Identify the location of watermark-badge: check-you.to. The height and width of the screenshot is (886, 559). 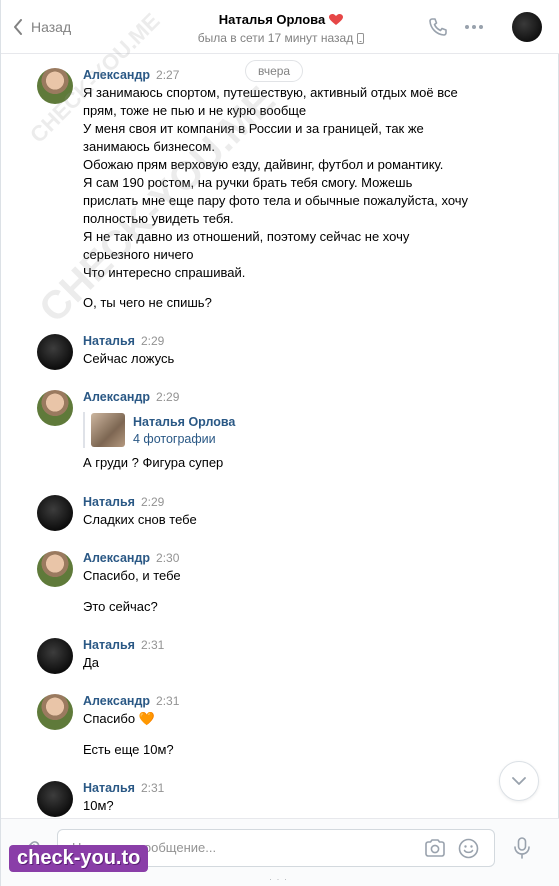
(79, 858).